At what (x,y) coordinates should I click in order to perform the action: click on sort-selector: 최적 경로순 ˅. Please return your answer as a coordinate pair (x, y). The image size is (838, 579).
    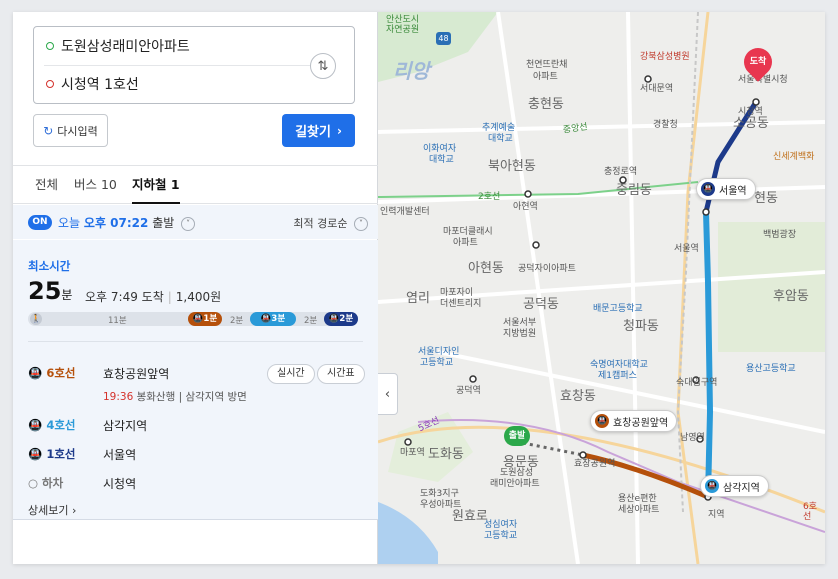
    Looking at the image, I should click on (330, 223).